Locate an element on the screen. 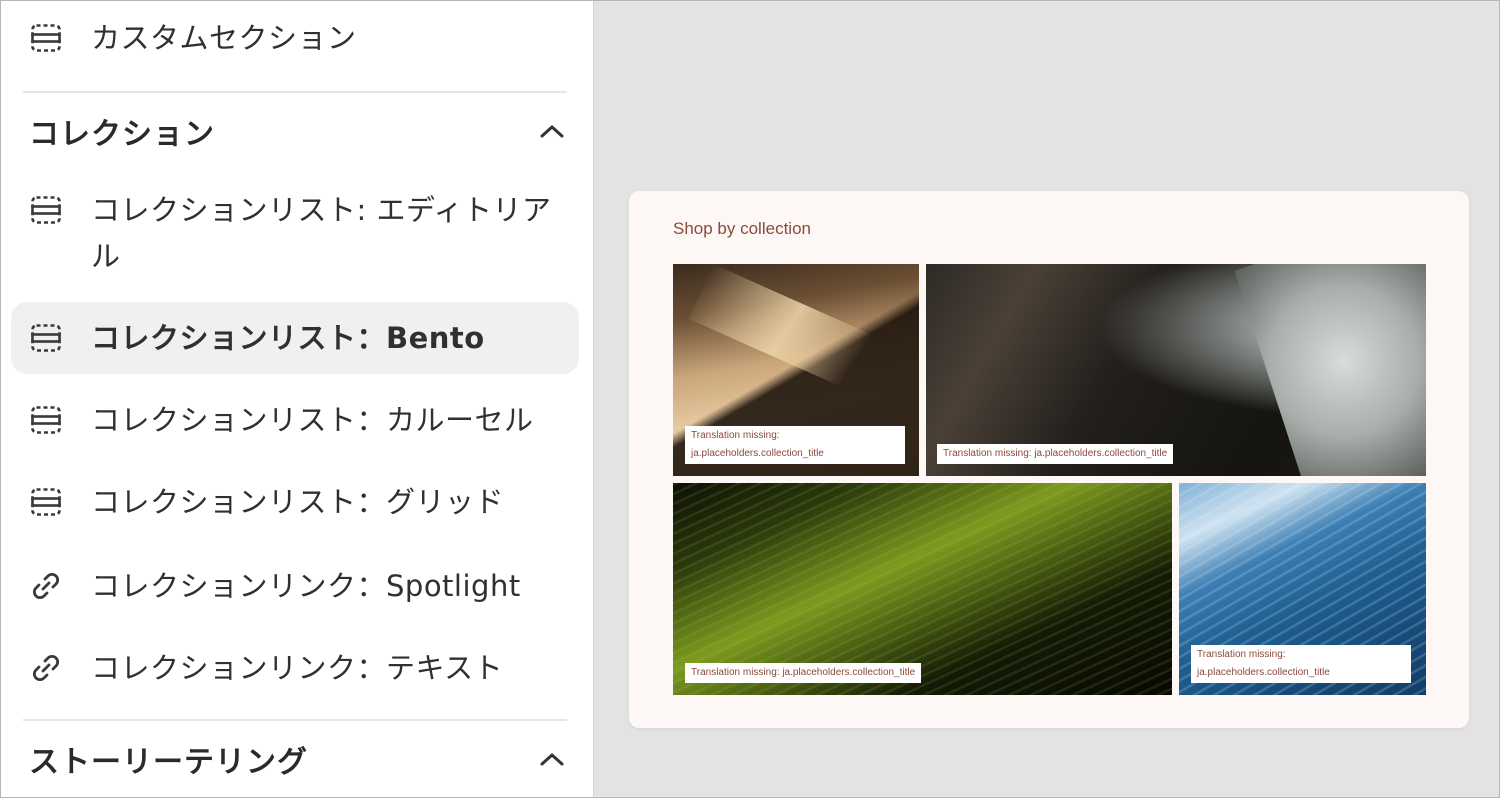  sidebar-item-collection-list-editorial: コレクションリスト: エディトリアル is located at coordinates (295, 233).